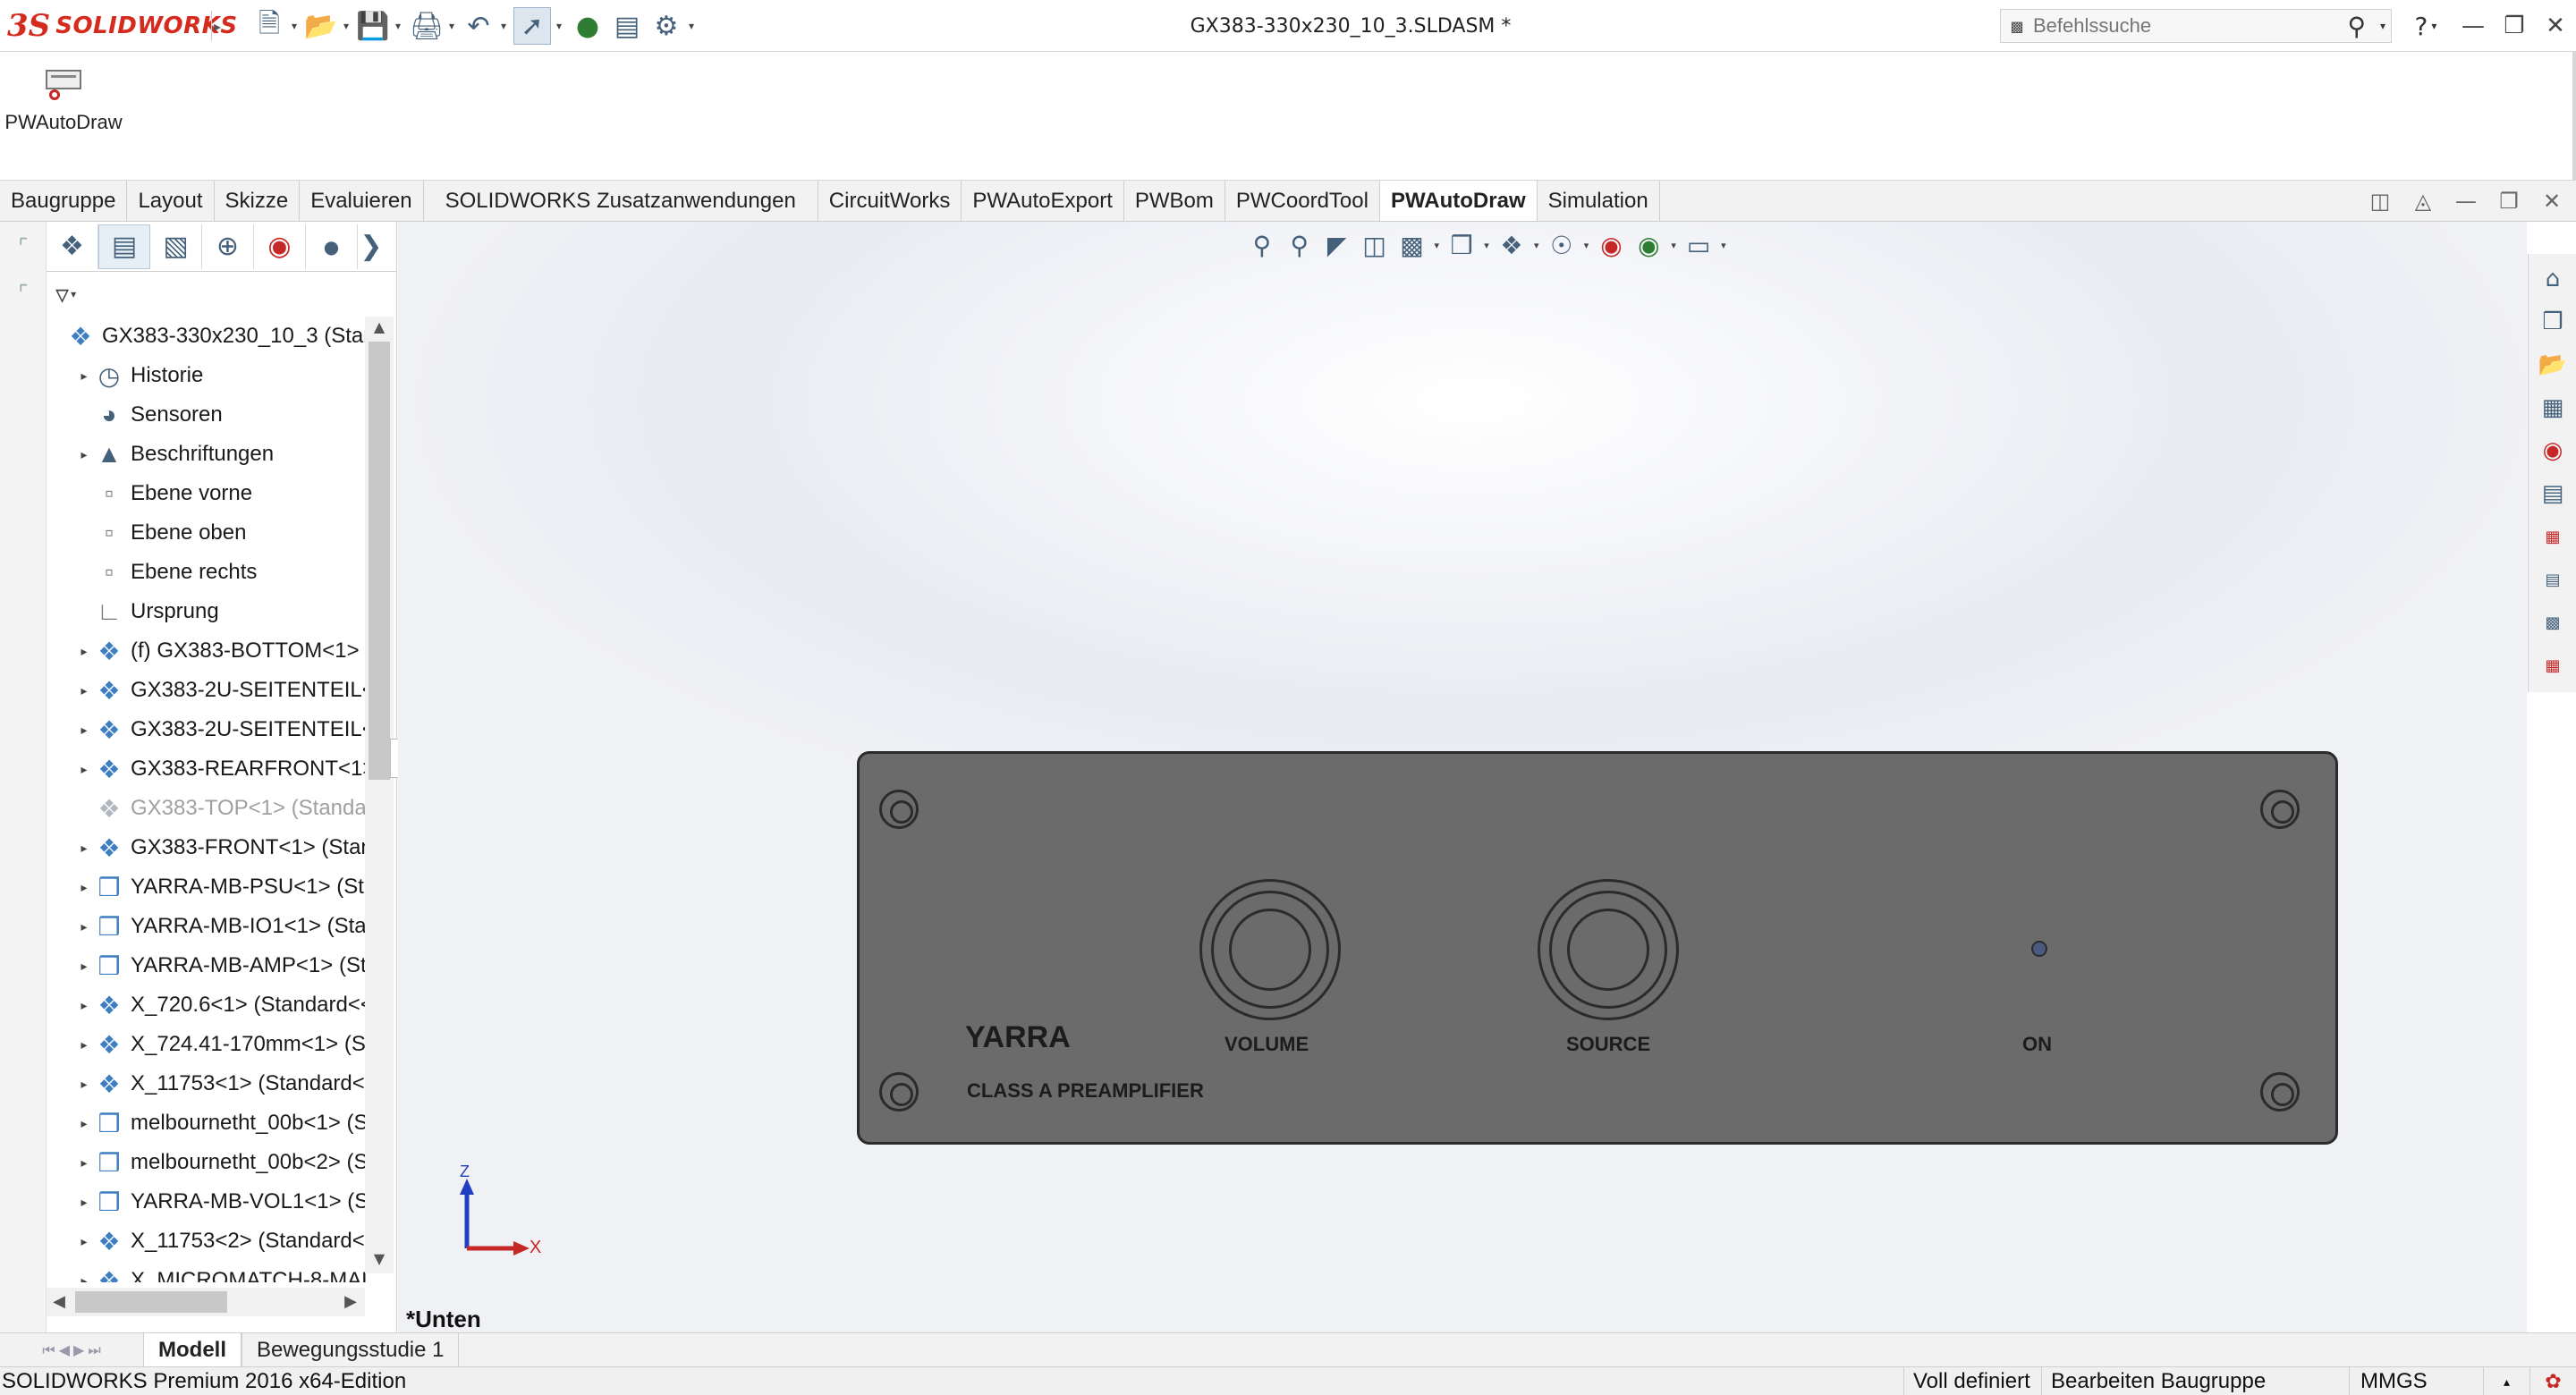 The image size is (2576, 1395). Describe the element at coordinates (373, 26) in the screenshot. I see `save-icon: 💾` at that location.